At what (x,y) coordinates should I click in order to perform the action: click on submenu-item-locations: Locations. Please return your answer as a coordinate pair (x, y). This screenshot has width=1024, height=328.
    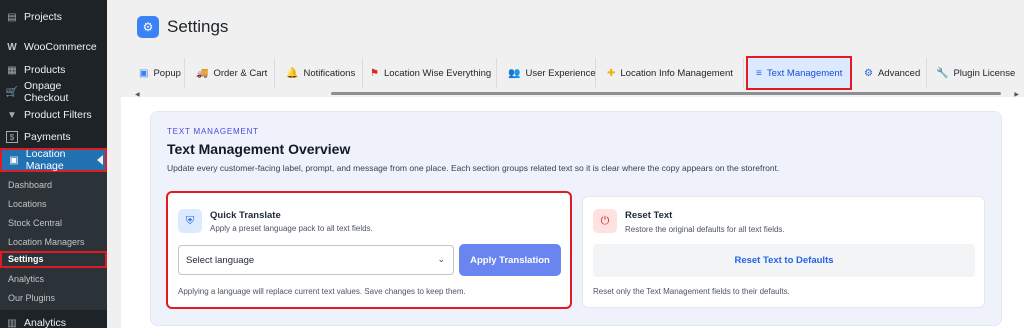
    Looking at the image, I should click on (53, 204).